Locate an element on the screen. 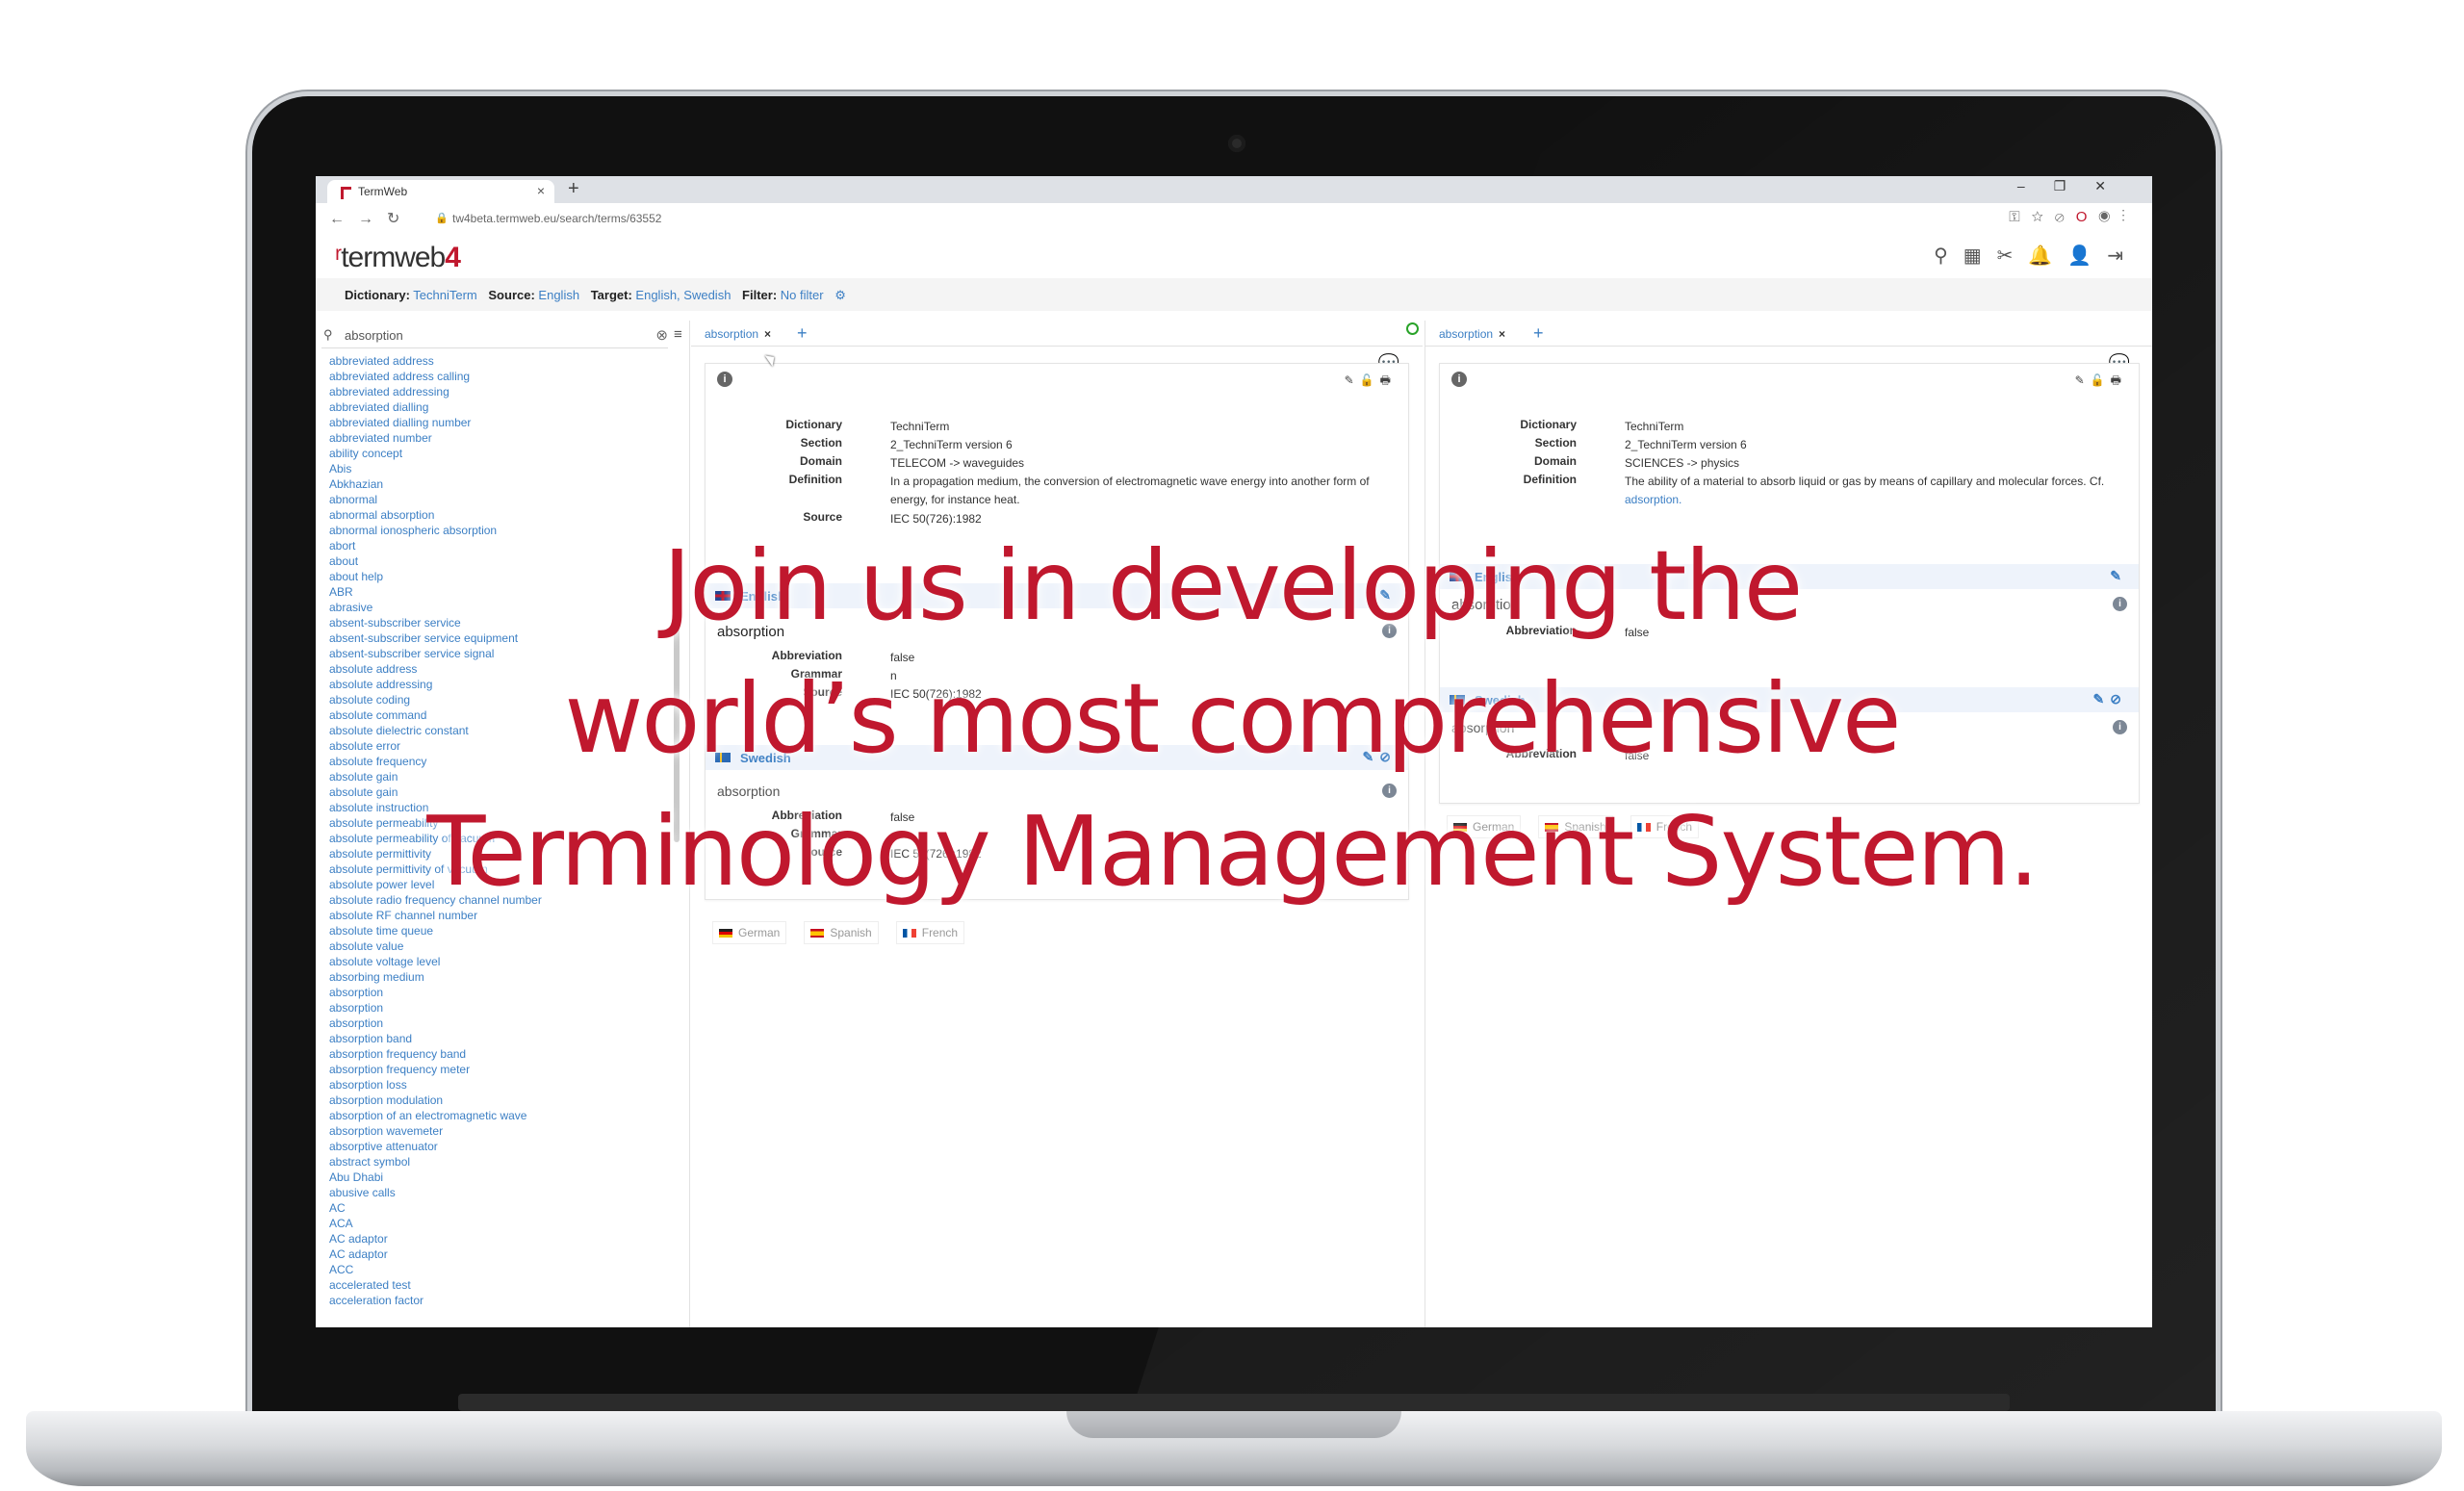 Image resolution: width=2464 pixels, height=1491 pixels. term-list-item: absorptive attenuator is located at coordinates (502, 1146).